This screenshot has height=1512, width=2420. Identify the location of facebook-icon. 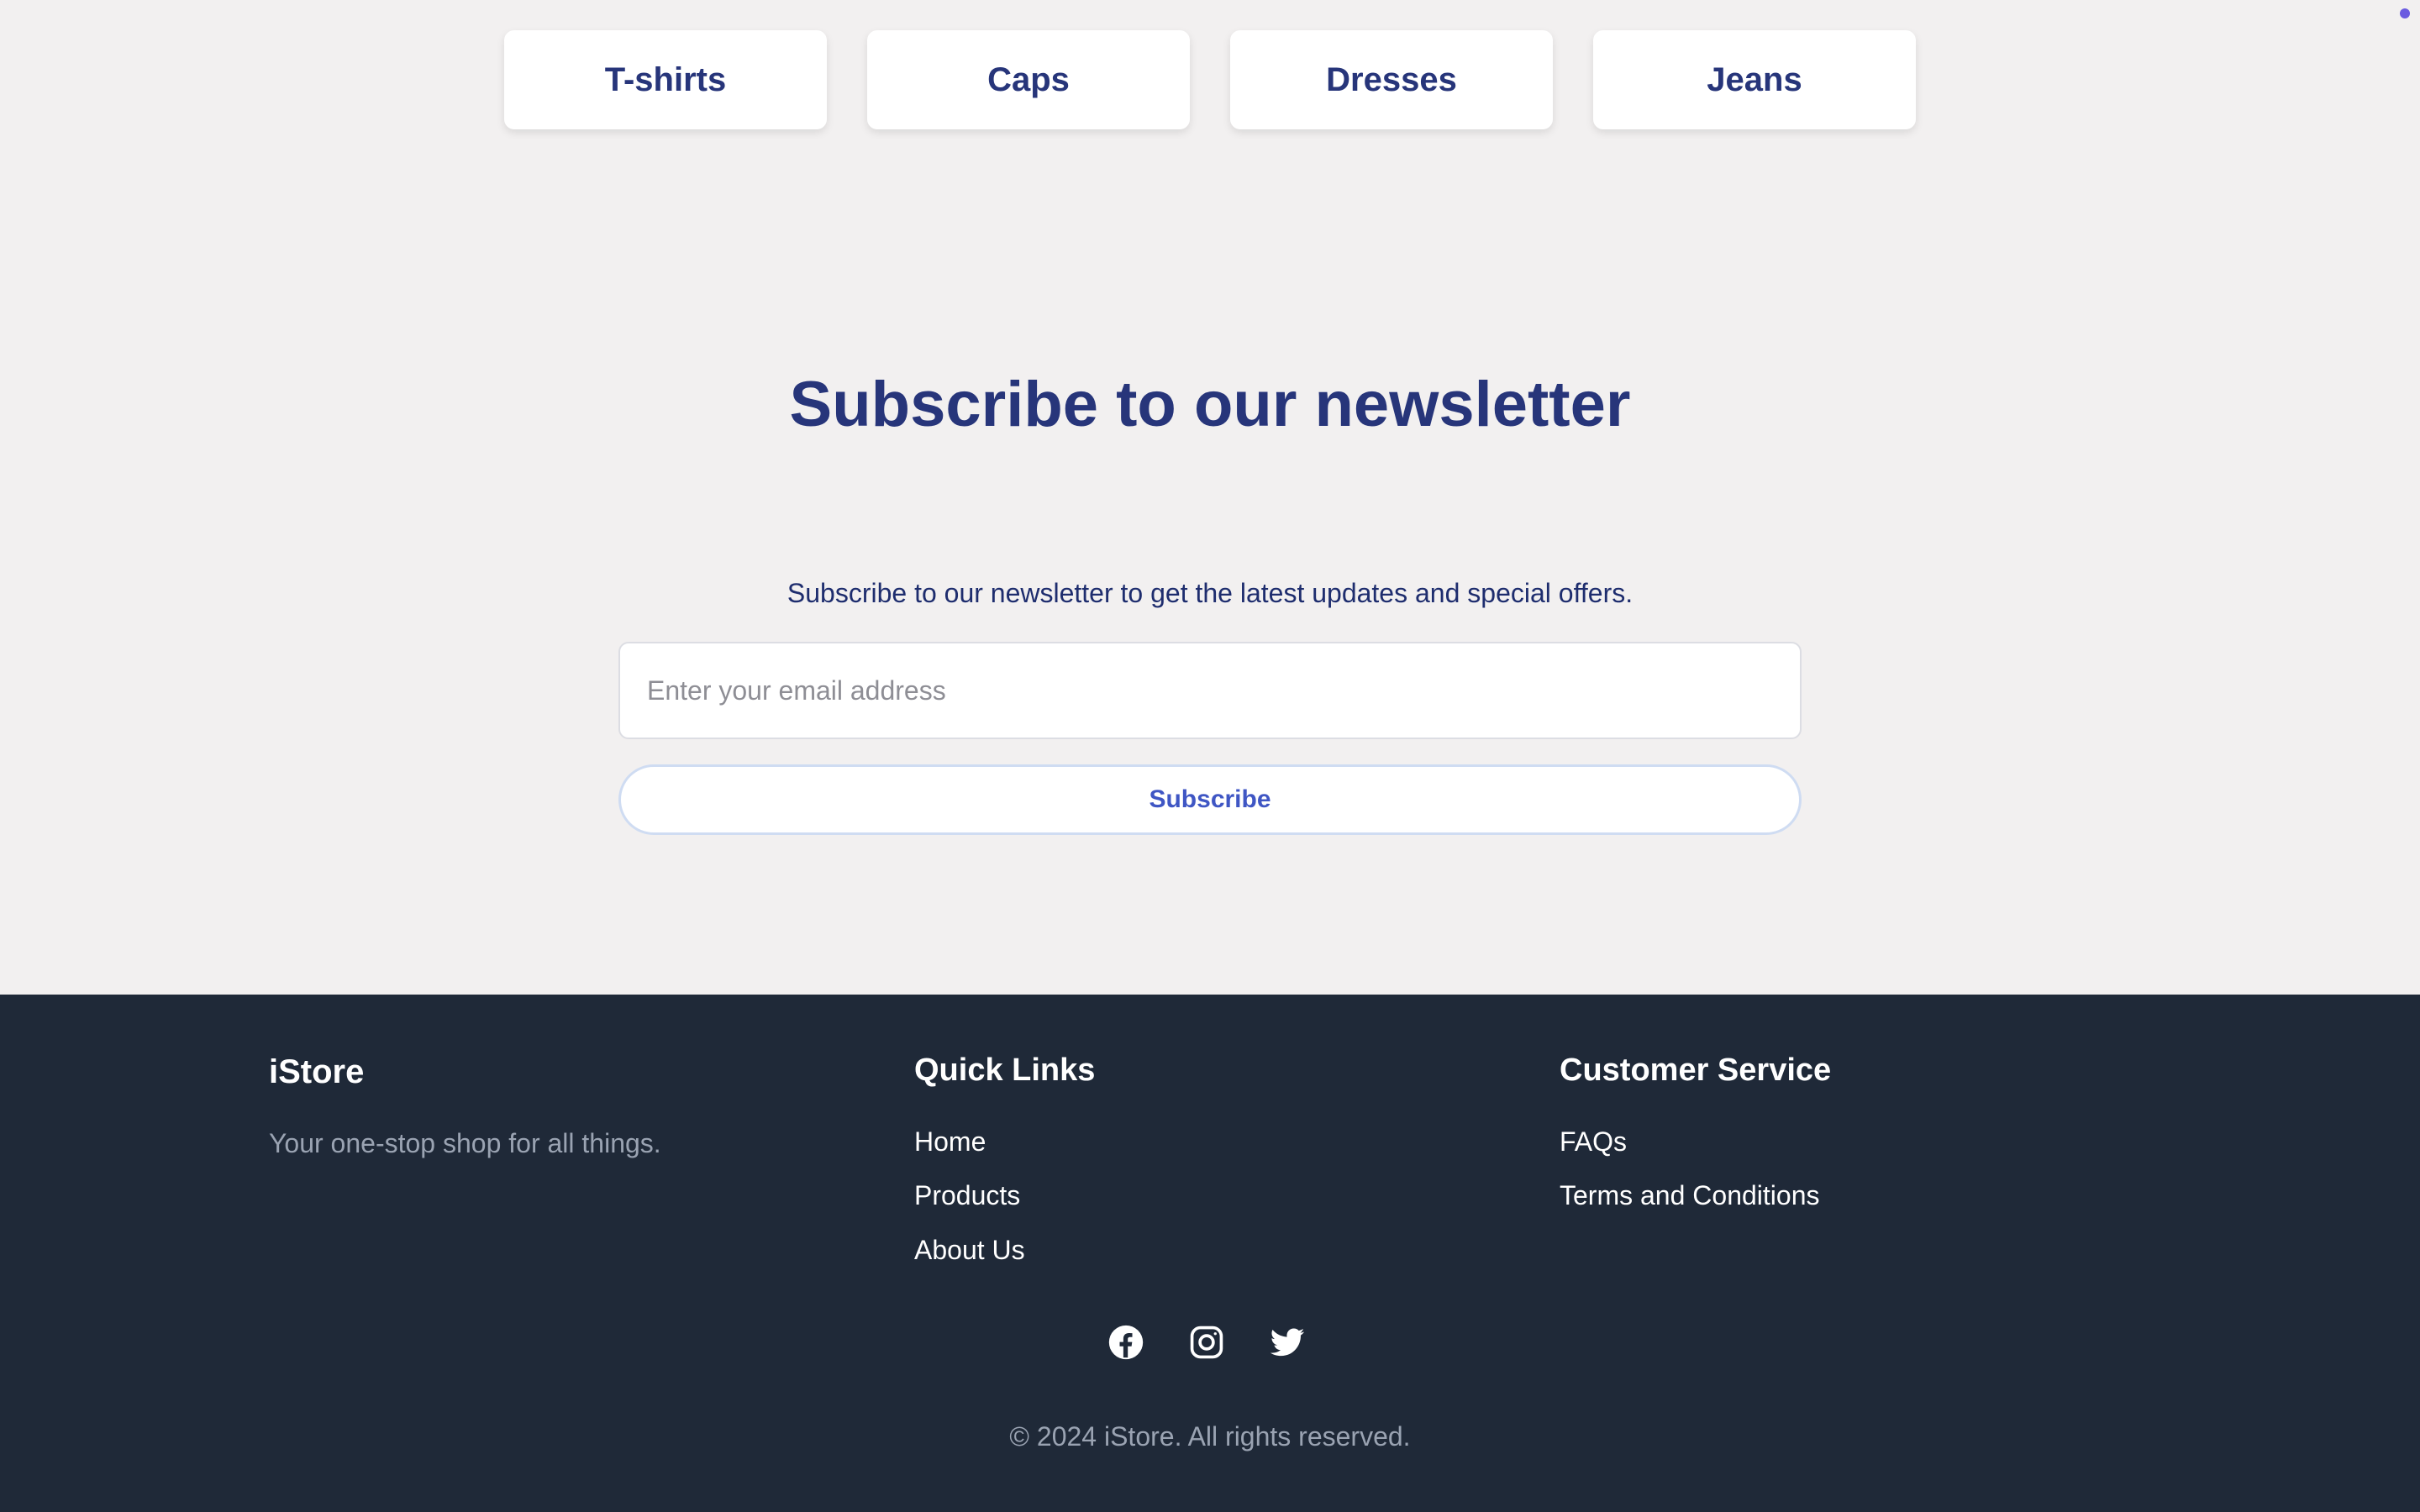
(1125, 1342).